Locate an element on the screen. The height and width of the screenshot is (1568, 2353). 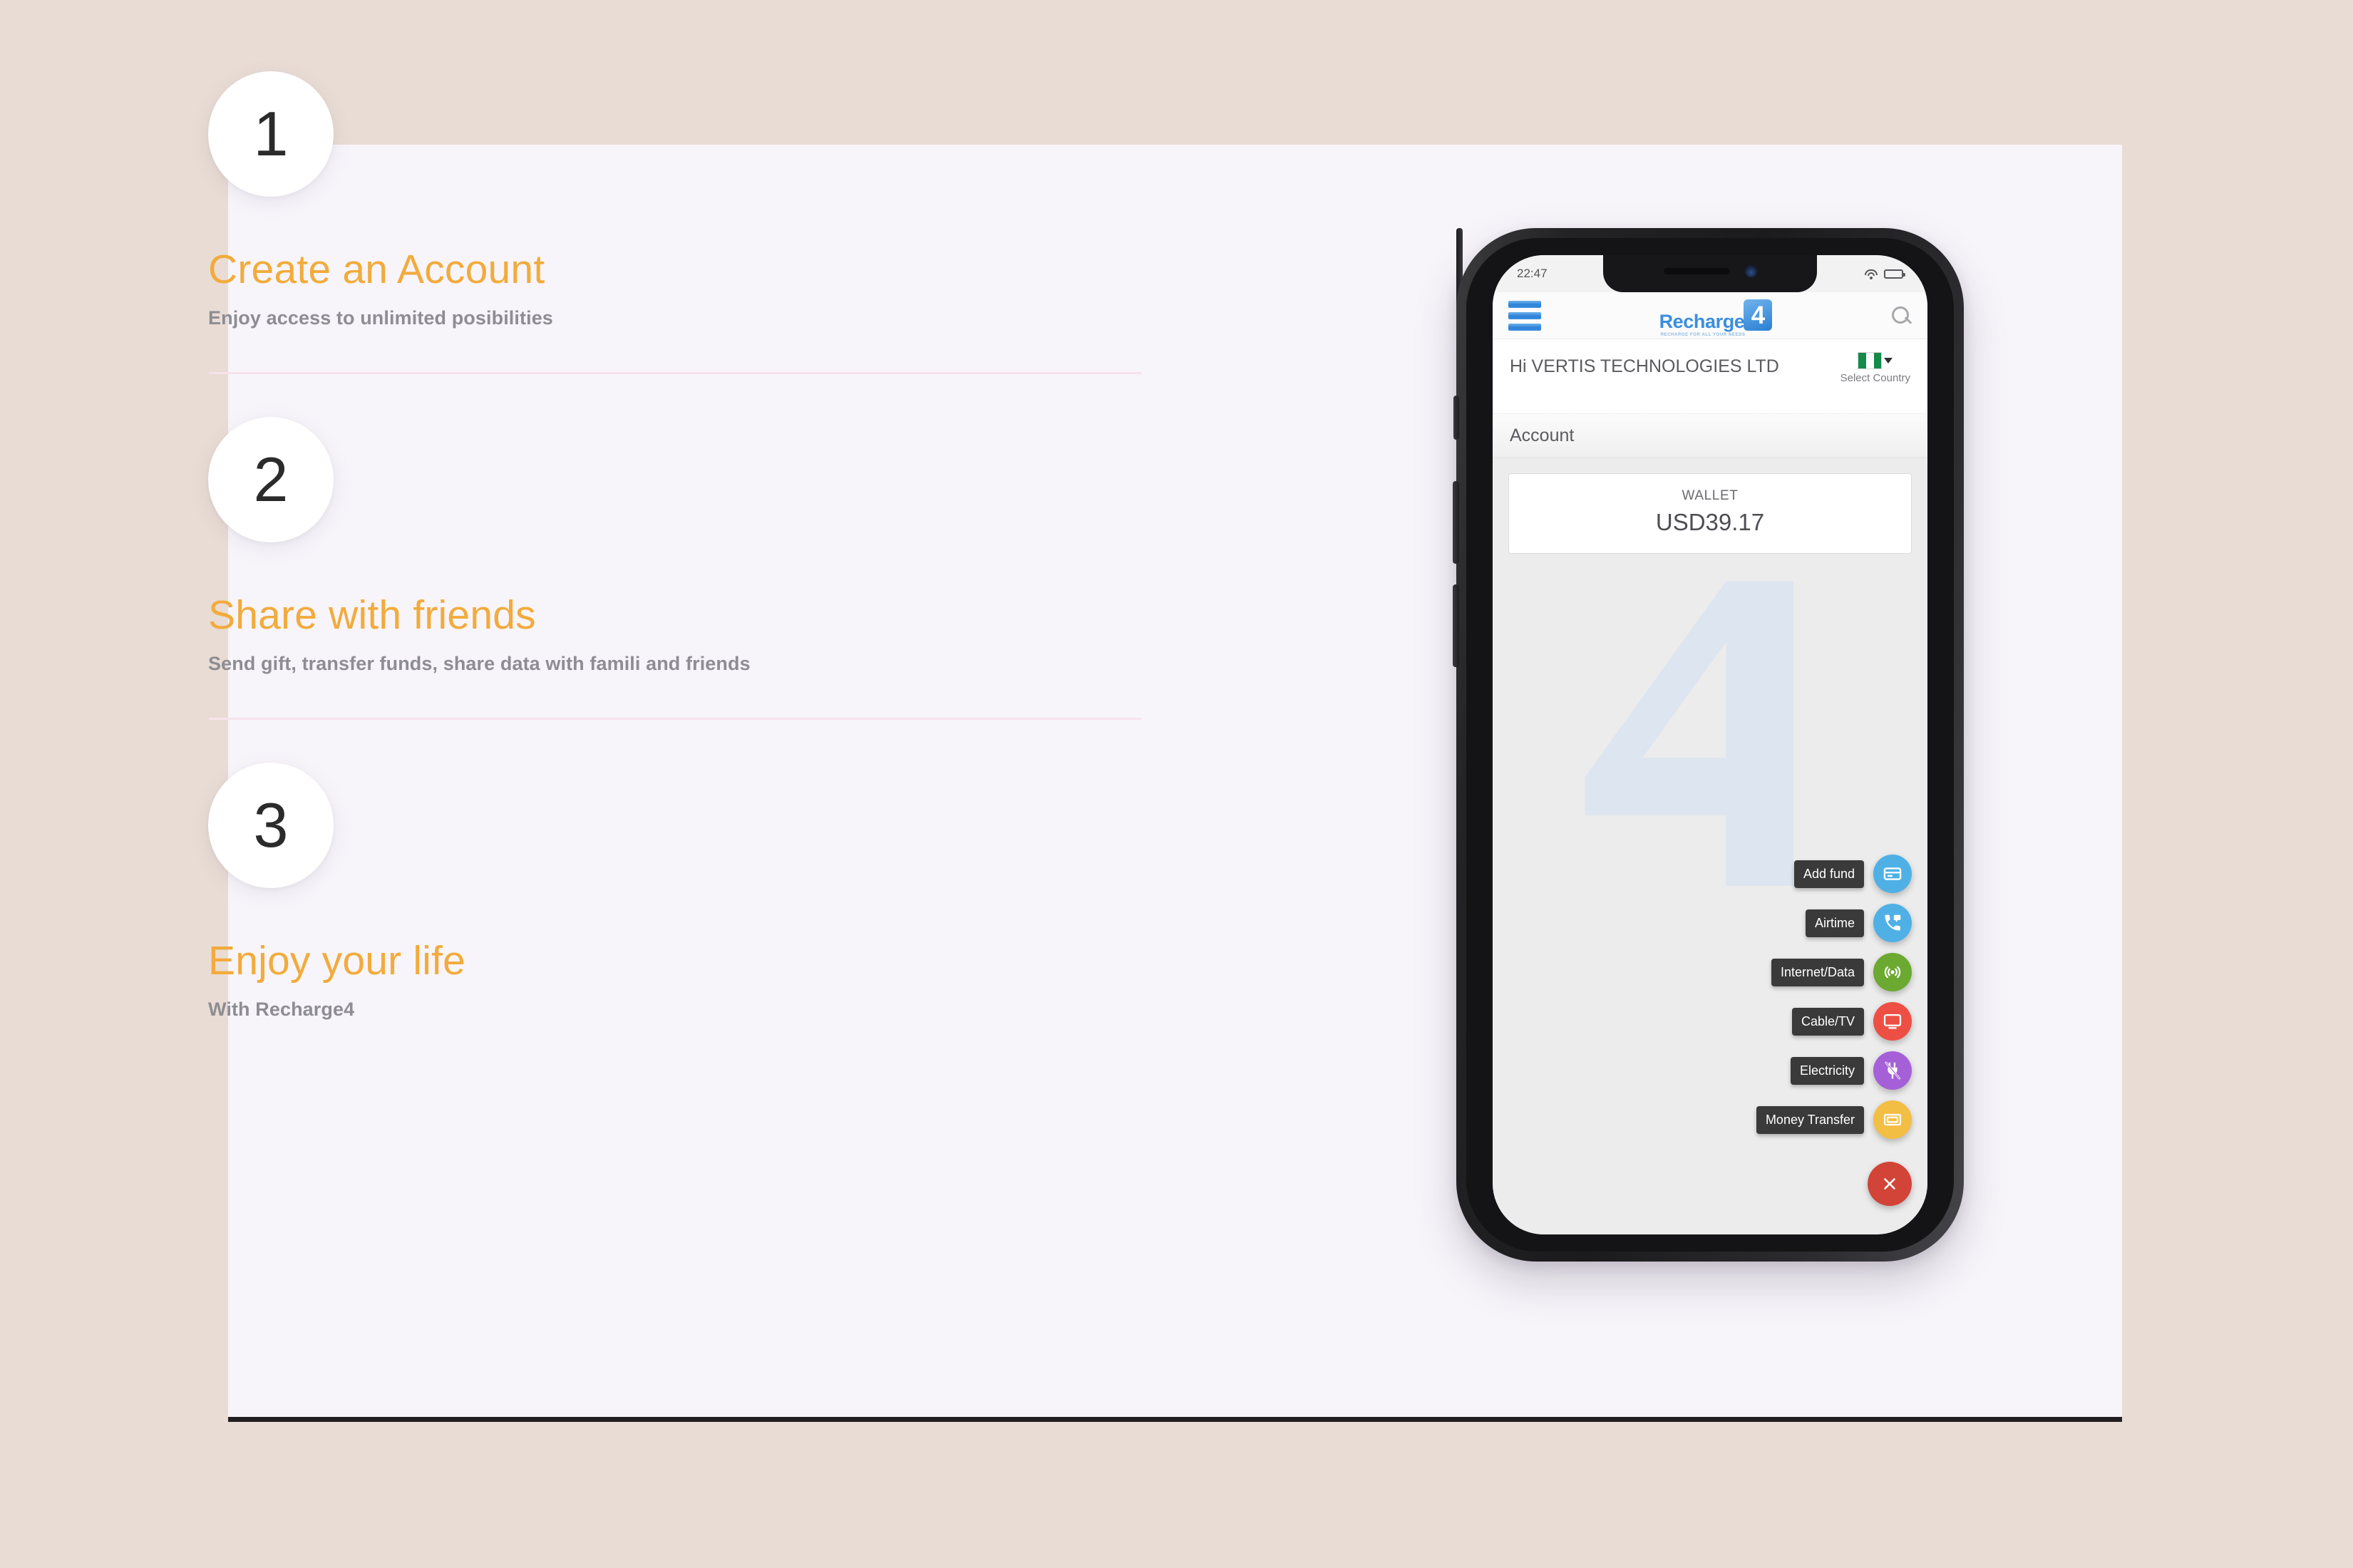
chevron-down-icon is located at coordinates (1888, 361).